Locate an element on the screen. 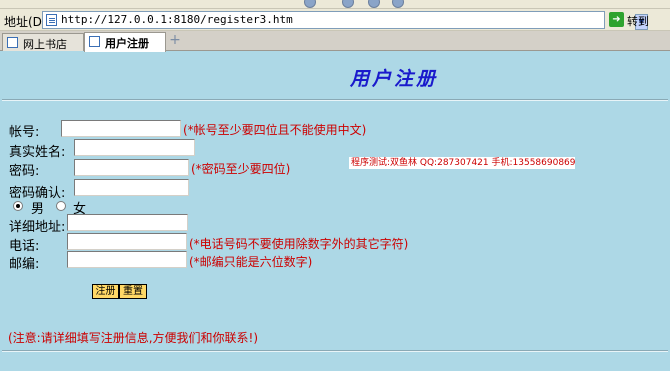 The image size is (670, 371). gender-female-radio is located at coordinates (61, 206).